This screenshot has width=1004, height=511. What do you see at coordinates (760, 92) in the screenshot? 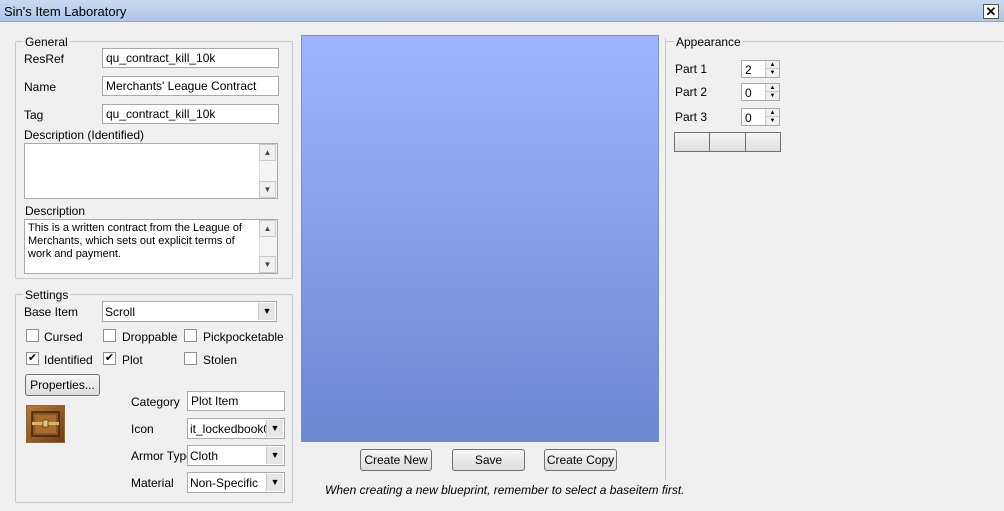
I see `part-2-spinner: 0 ▲ ▼` at bounding box center [760, 92].